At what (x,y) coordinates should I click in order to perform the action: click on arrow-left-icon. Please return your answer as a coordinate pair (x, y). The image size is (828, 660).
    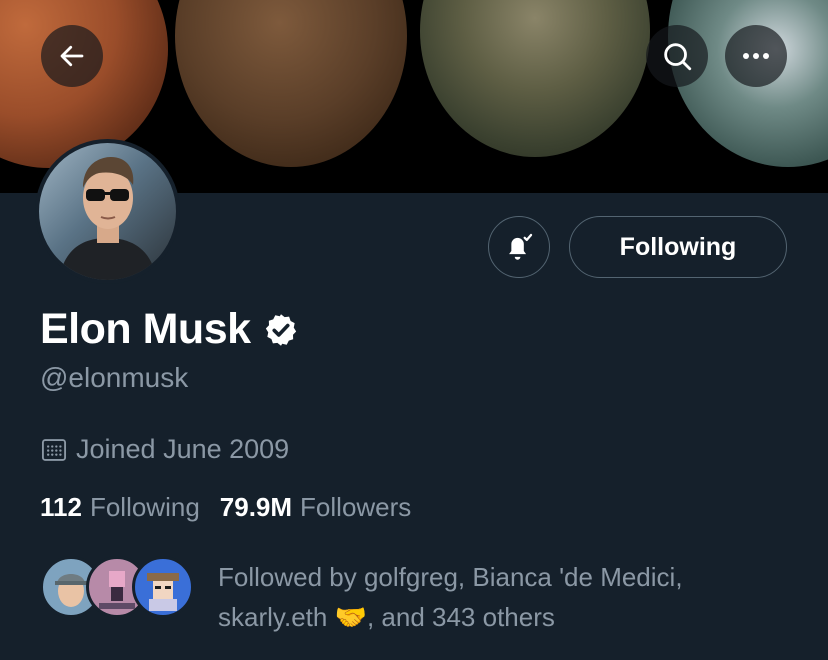
    Looking at the image, I should click on (72, 56).